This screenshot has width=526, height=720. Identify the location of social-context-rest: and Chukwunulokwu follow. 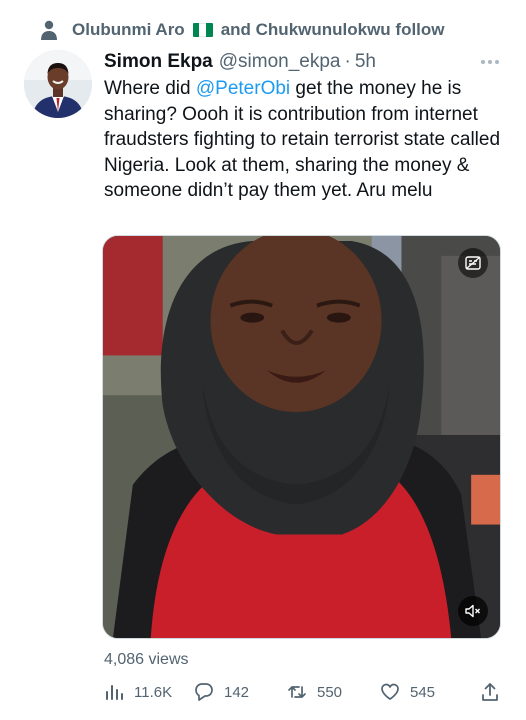
(332, 29).